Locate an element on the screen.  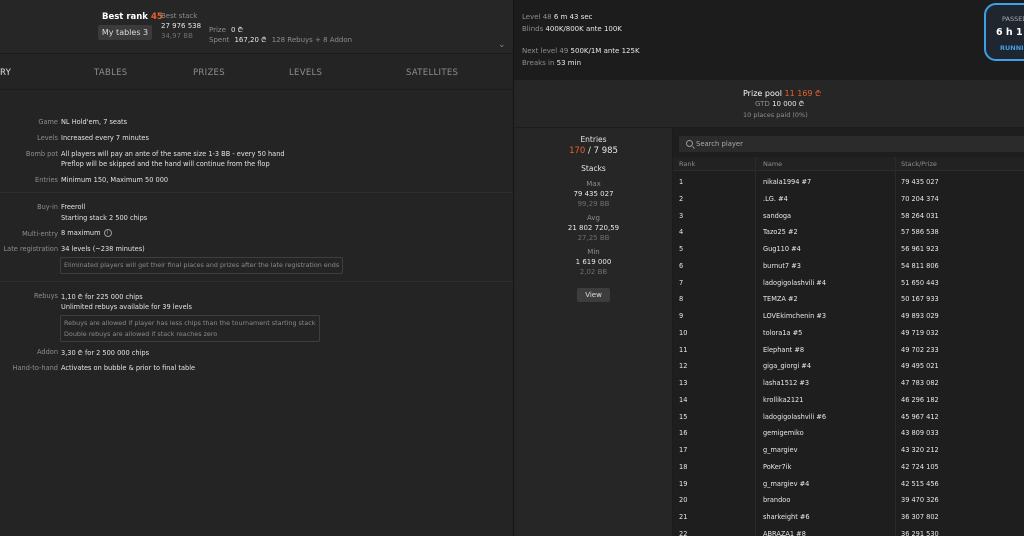
table-row: 5 Gug110 #4 56 961 923 is located at coordinates (848, 248).